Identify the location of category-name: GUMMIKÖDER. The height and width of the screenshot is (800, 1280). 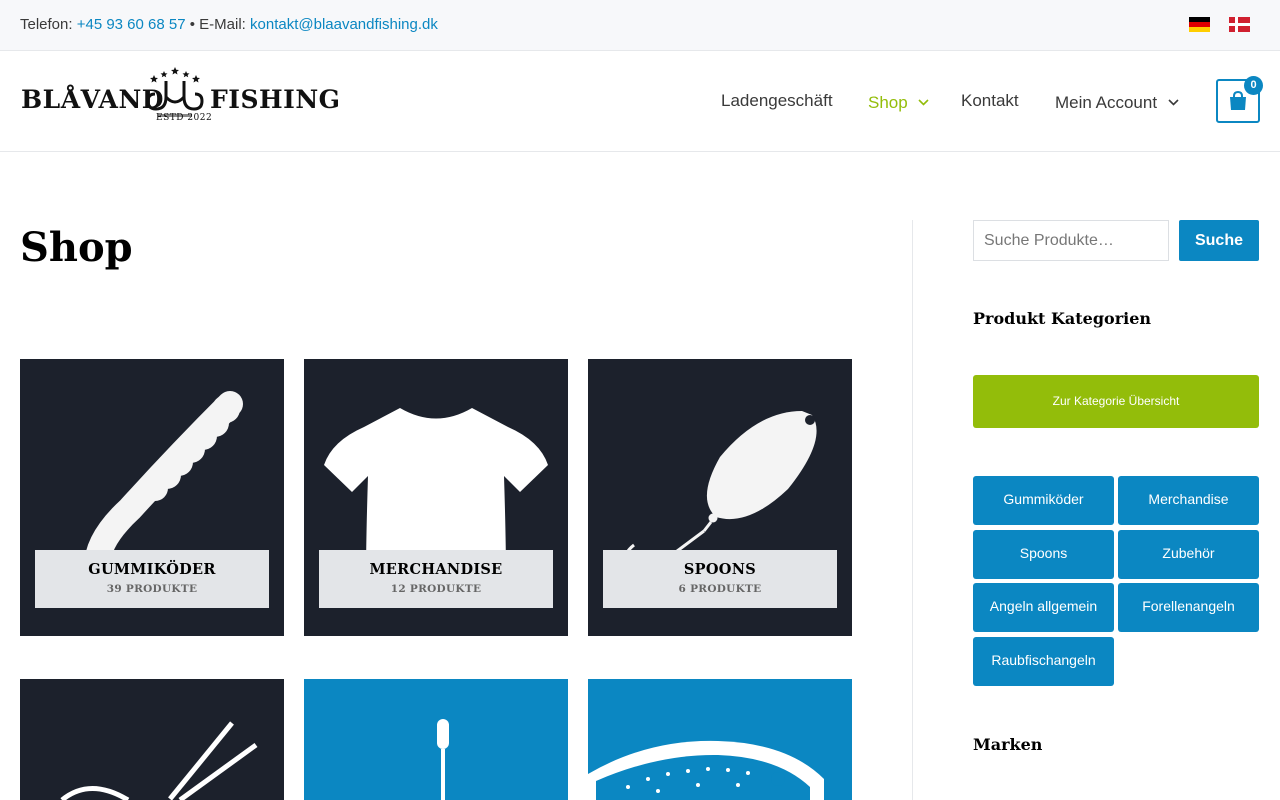
(152, 569).